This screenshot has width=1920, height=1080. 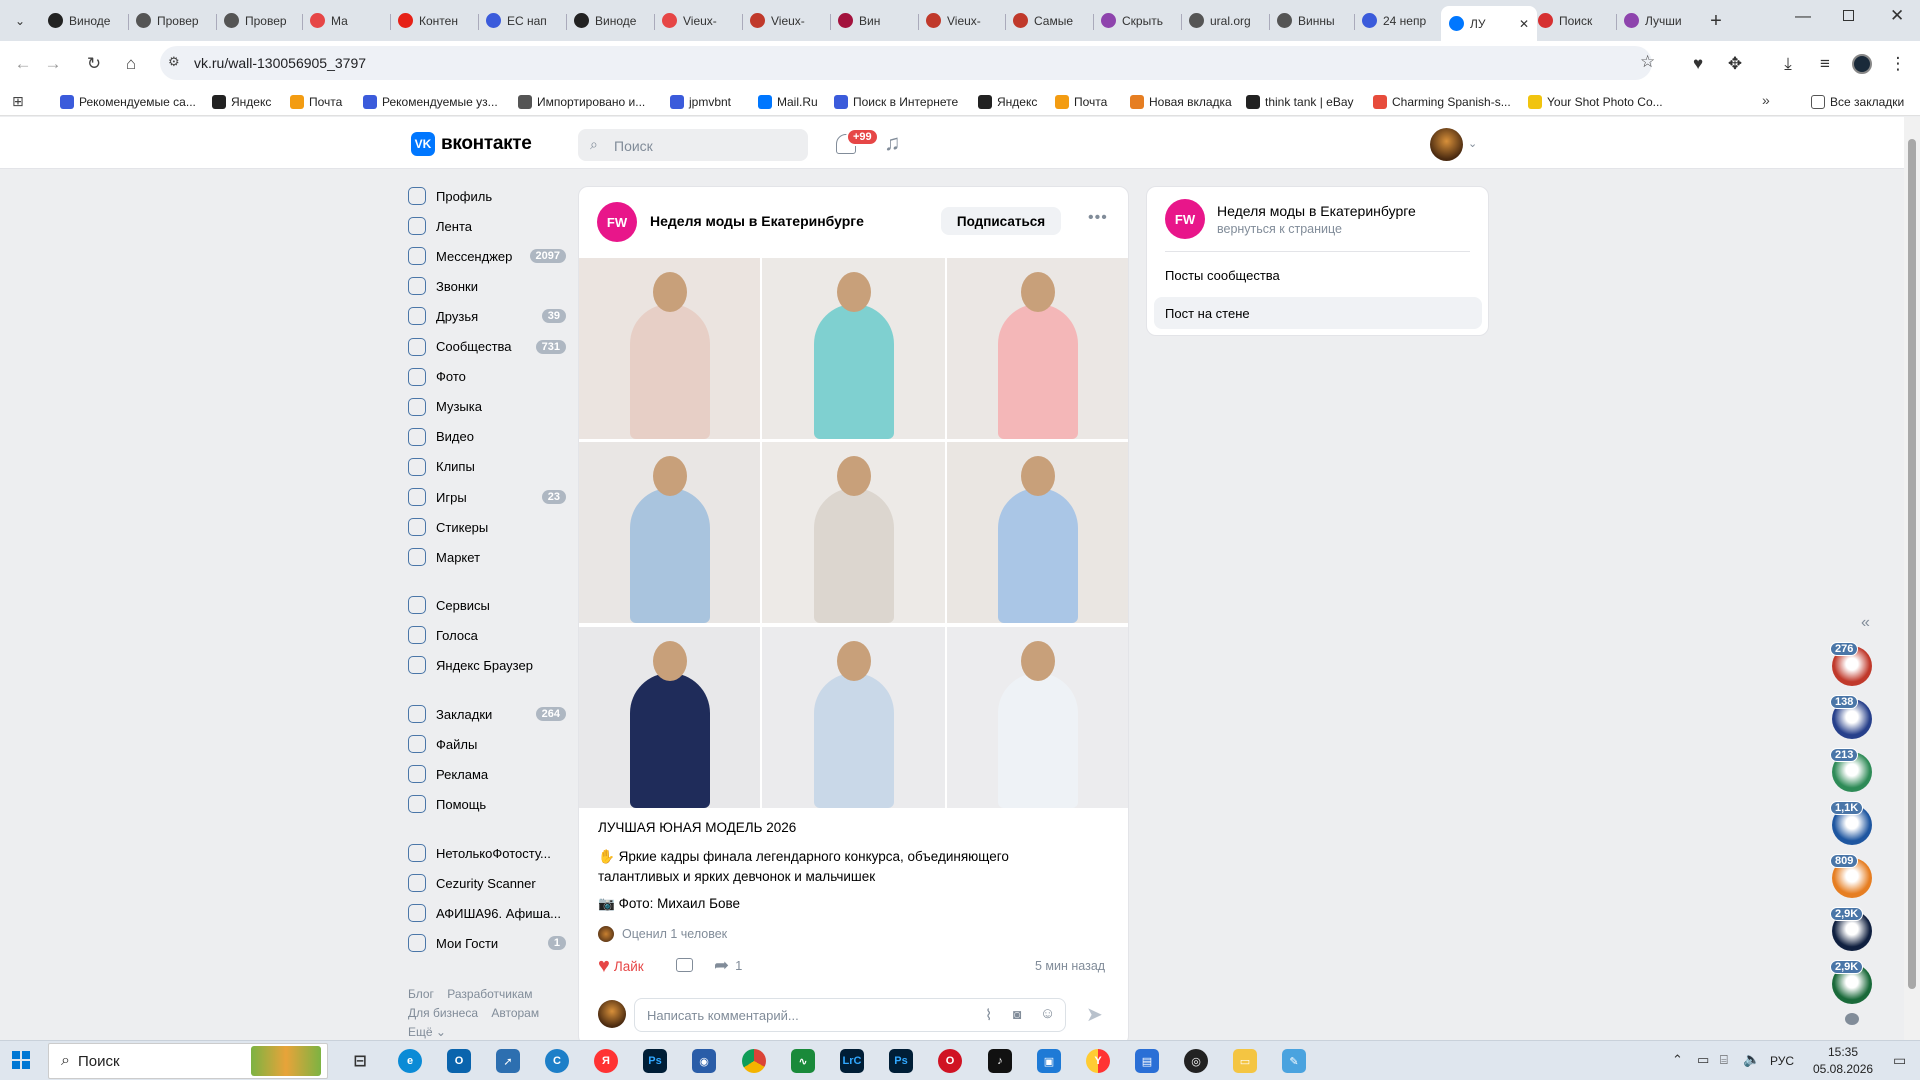 I want to click on close-tab-icon: ✕, so click(x=1524, y=24).